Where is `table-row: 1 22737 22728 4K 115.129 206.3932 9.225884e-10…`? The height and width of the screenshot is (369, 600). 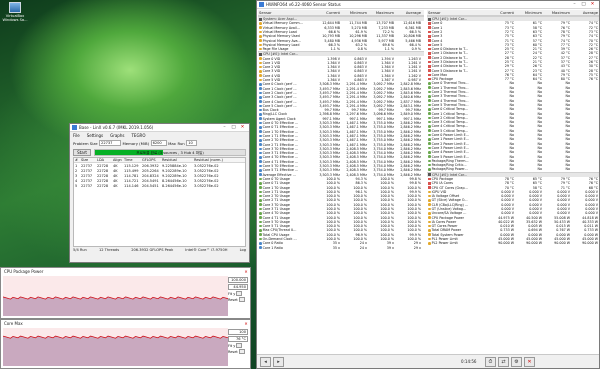
table-row: 1 22737 22728 4K 115.129 206.3932 9.225884e-10… is located at coordinates (159, 165).